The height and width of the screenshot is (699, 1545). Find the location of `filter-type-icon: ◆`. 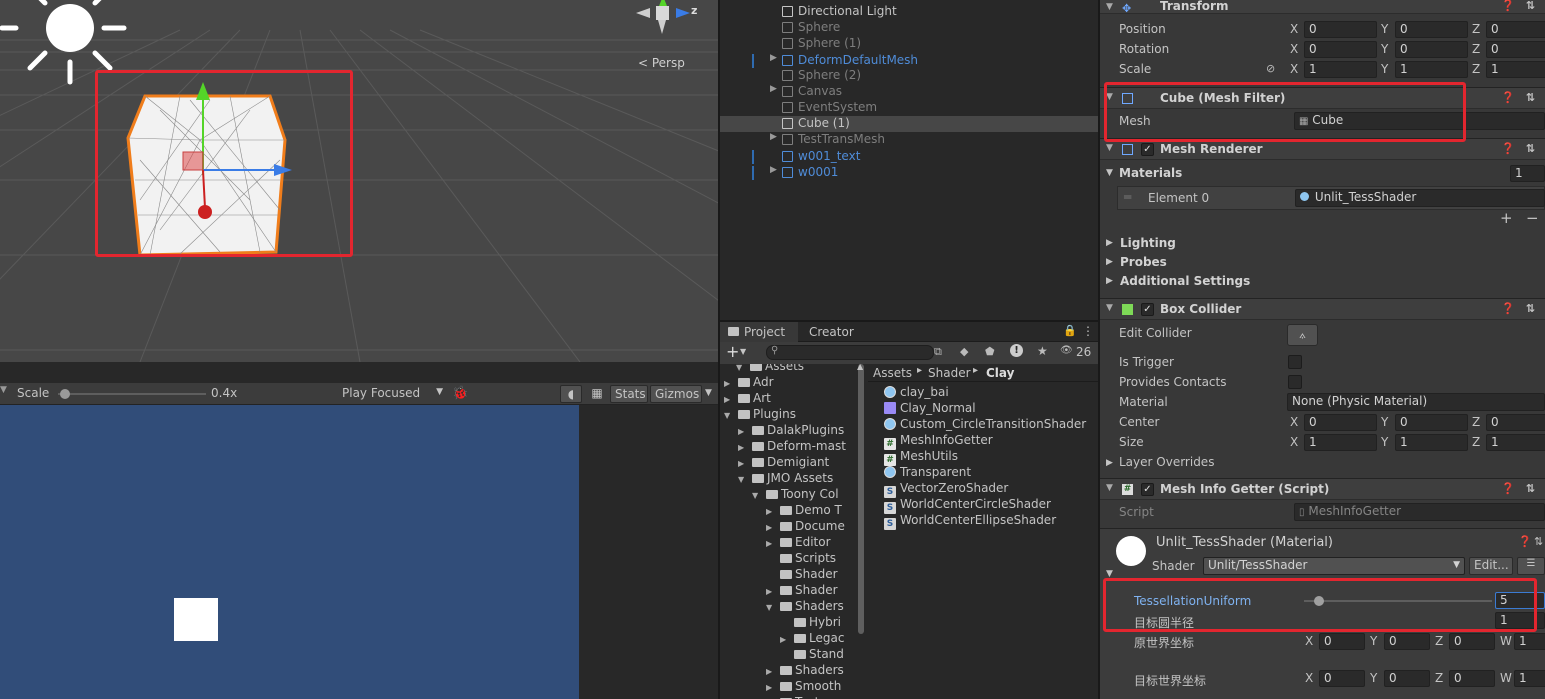

filter-type-icon: ◆ is located at coordinates (964, 351).